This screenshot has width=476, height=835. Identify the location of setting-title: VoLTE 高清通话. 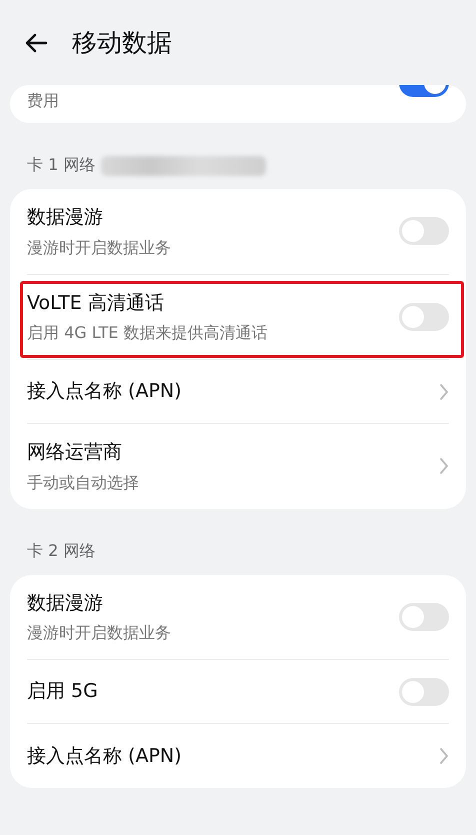
(96, 303).